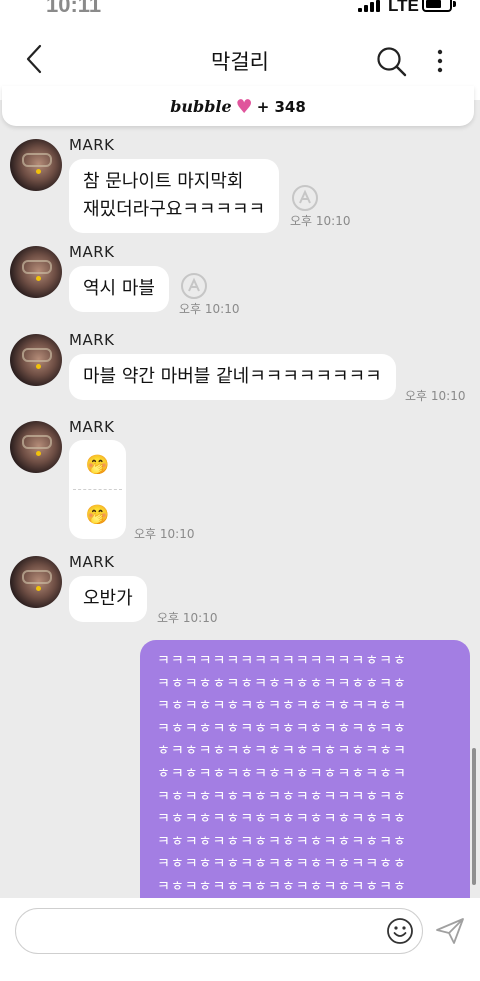 The width and height of the screenshot is (480, 981). I want to click on message-bubble: 마블 약간 마버블 같네ㅋㅋㅋㅋㅋㅋㅋㅋ, so click(232, 377).